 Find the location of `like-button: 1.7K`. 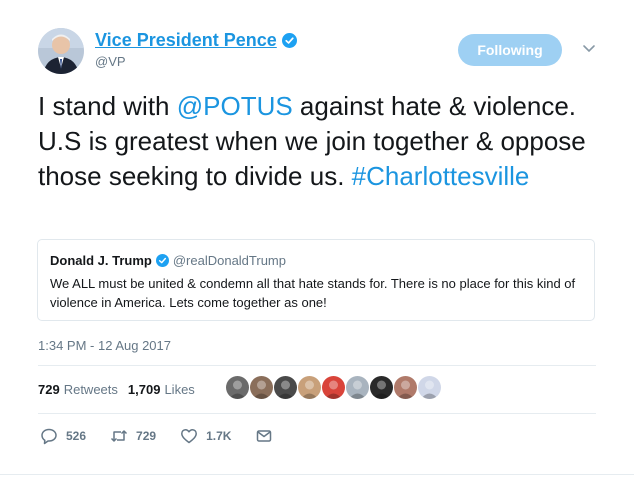

like-button: 1.7K is located at coordinates (205, 436).